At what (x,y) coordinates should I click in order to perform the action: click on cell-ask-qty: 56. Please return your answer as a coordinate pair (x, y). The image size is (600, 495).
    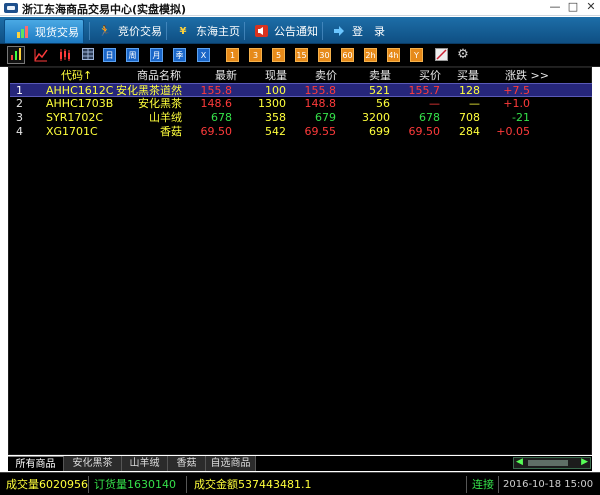
    Looking at the image, I should click on (383, 103).